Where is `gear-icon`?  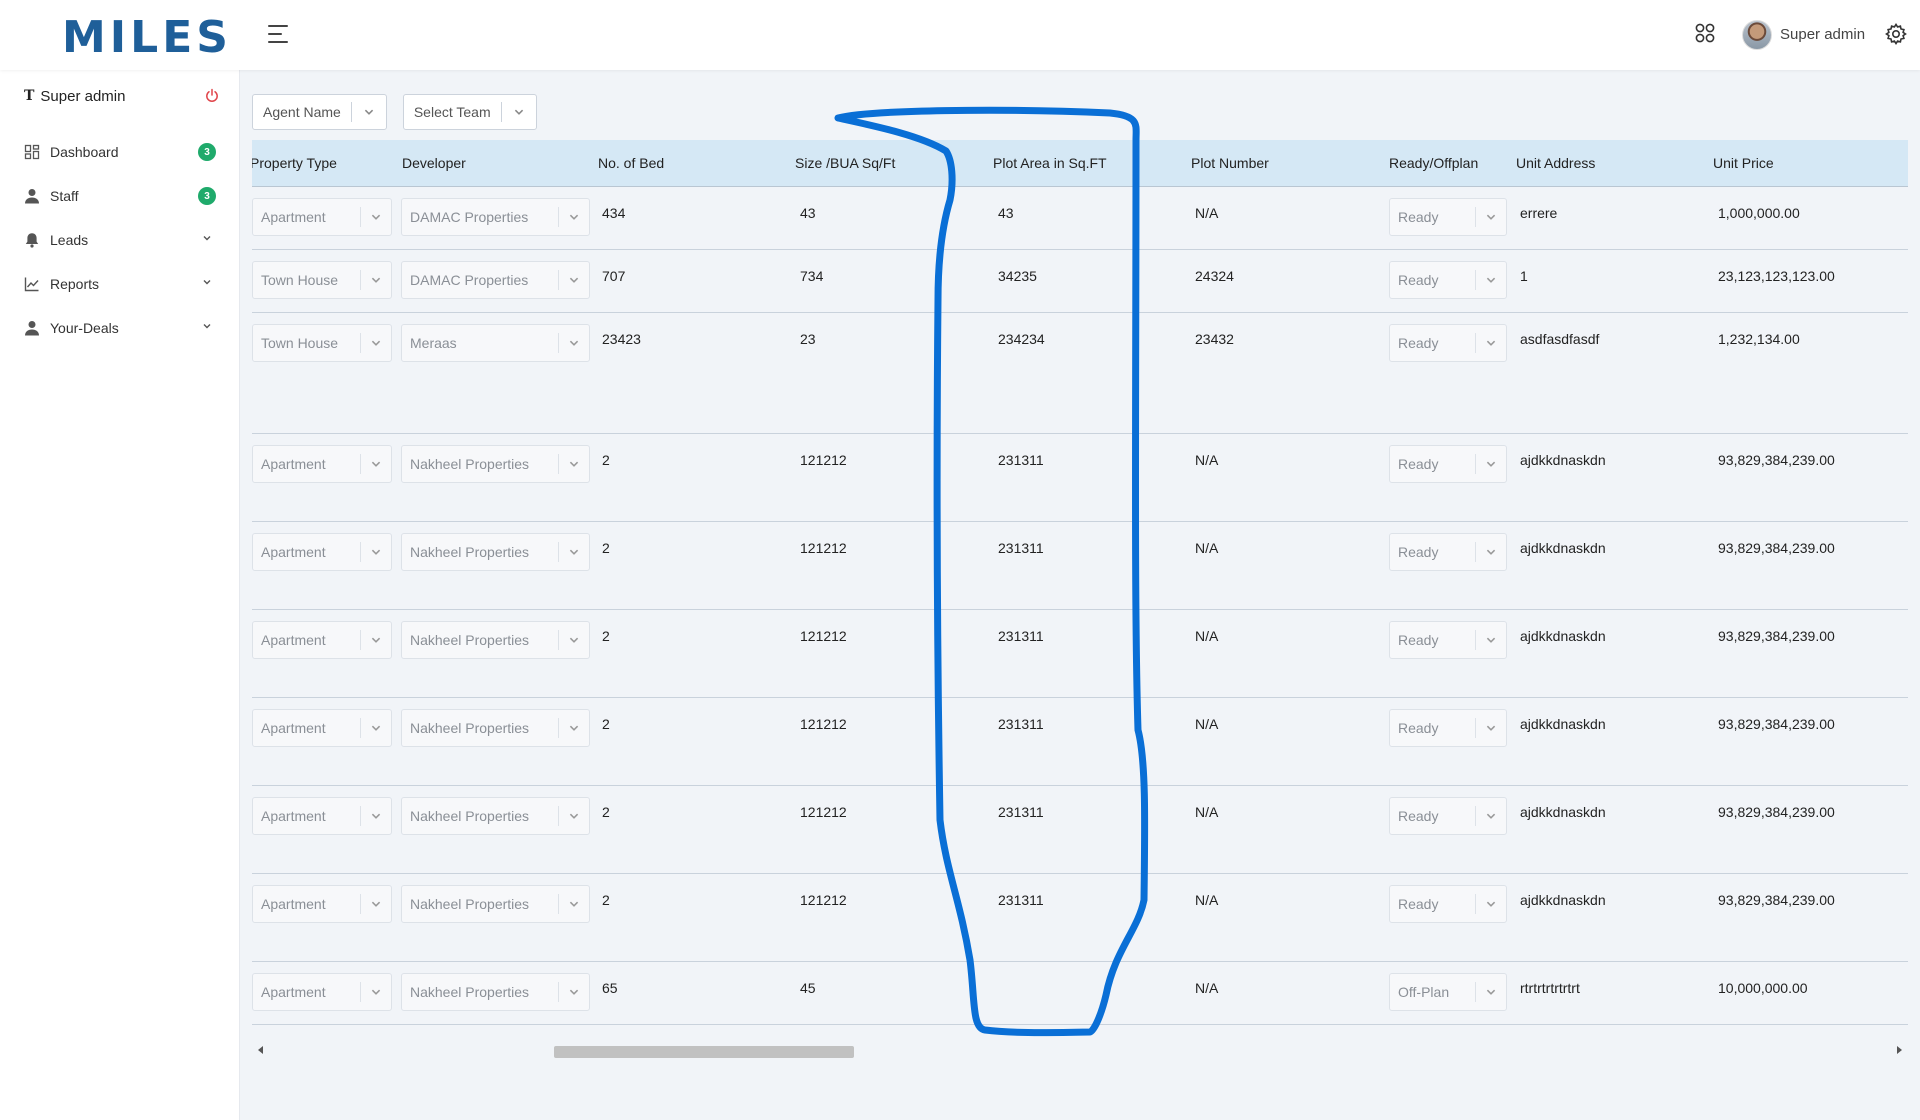 gear-icon is located at coordinates (1896, 34).